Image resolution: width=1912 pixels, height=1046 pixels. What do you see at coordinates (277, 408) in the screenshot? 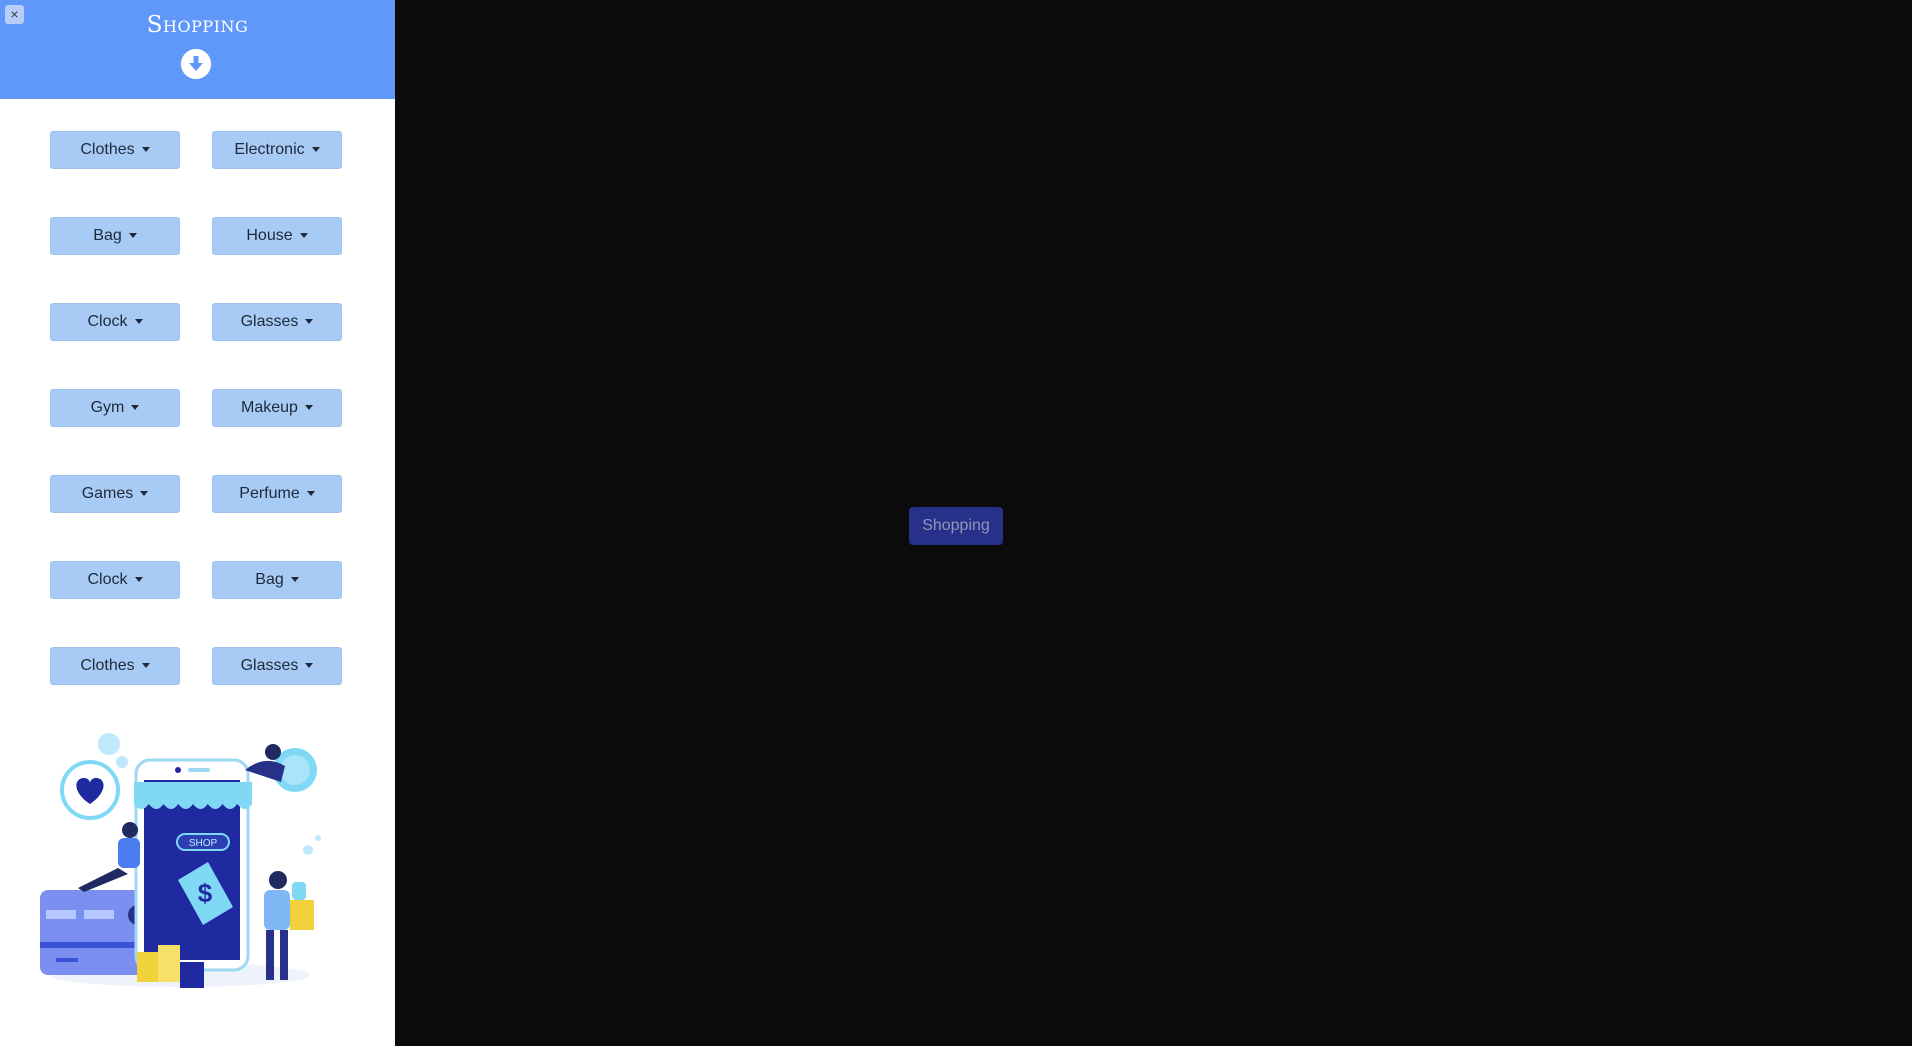
I see `category-button-makeup: Makeup` at bounding box center [277, 408].